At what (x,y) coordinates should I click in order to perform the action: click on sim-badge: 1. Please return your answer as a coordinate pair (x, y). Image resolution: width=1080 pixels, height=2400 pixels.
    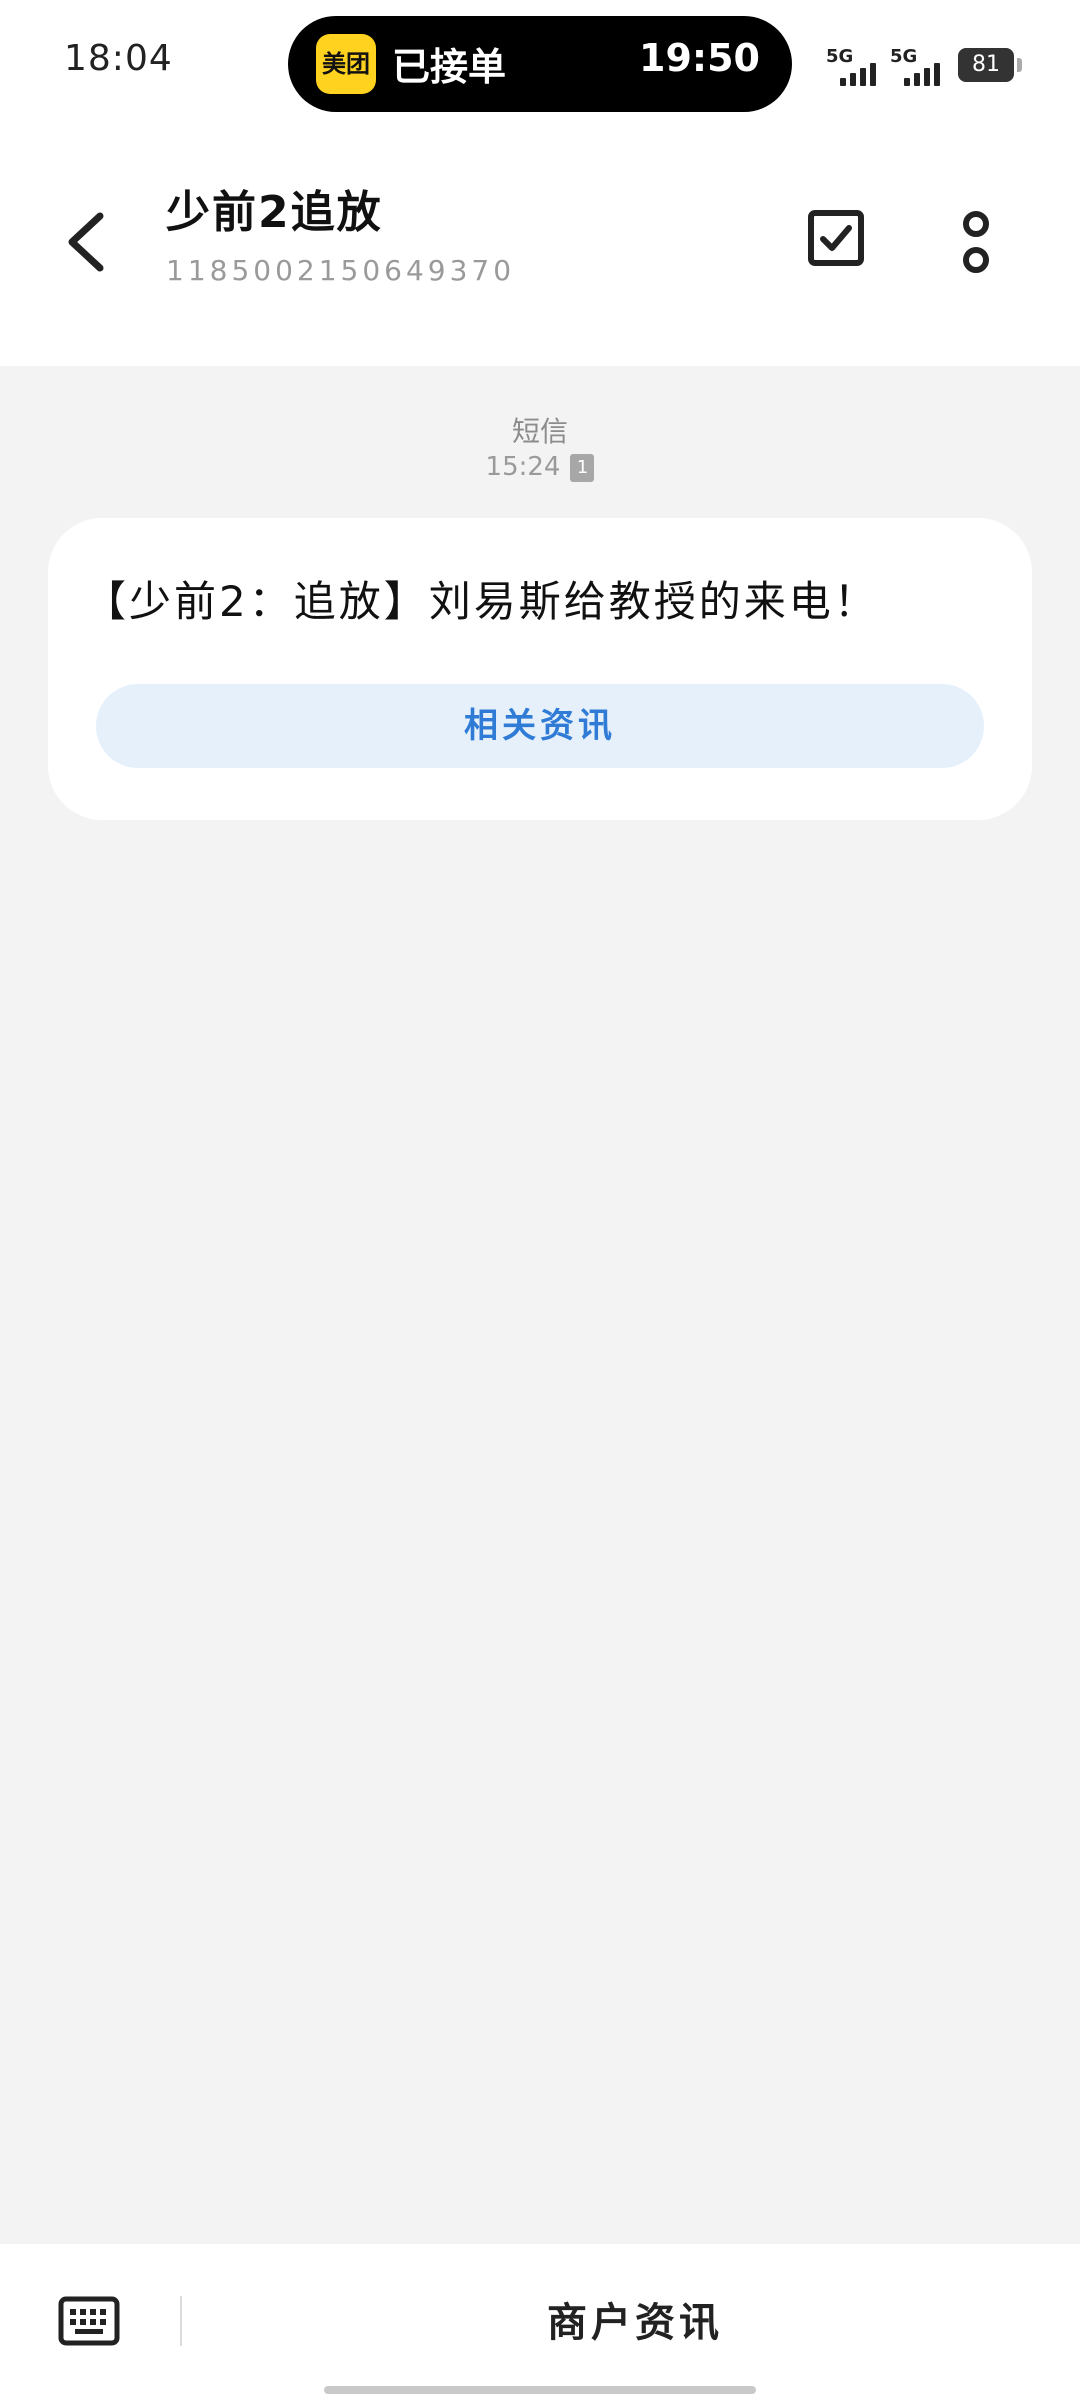
    Looking at the image, I should click on (582, 467).